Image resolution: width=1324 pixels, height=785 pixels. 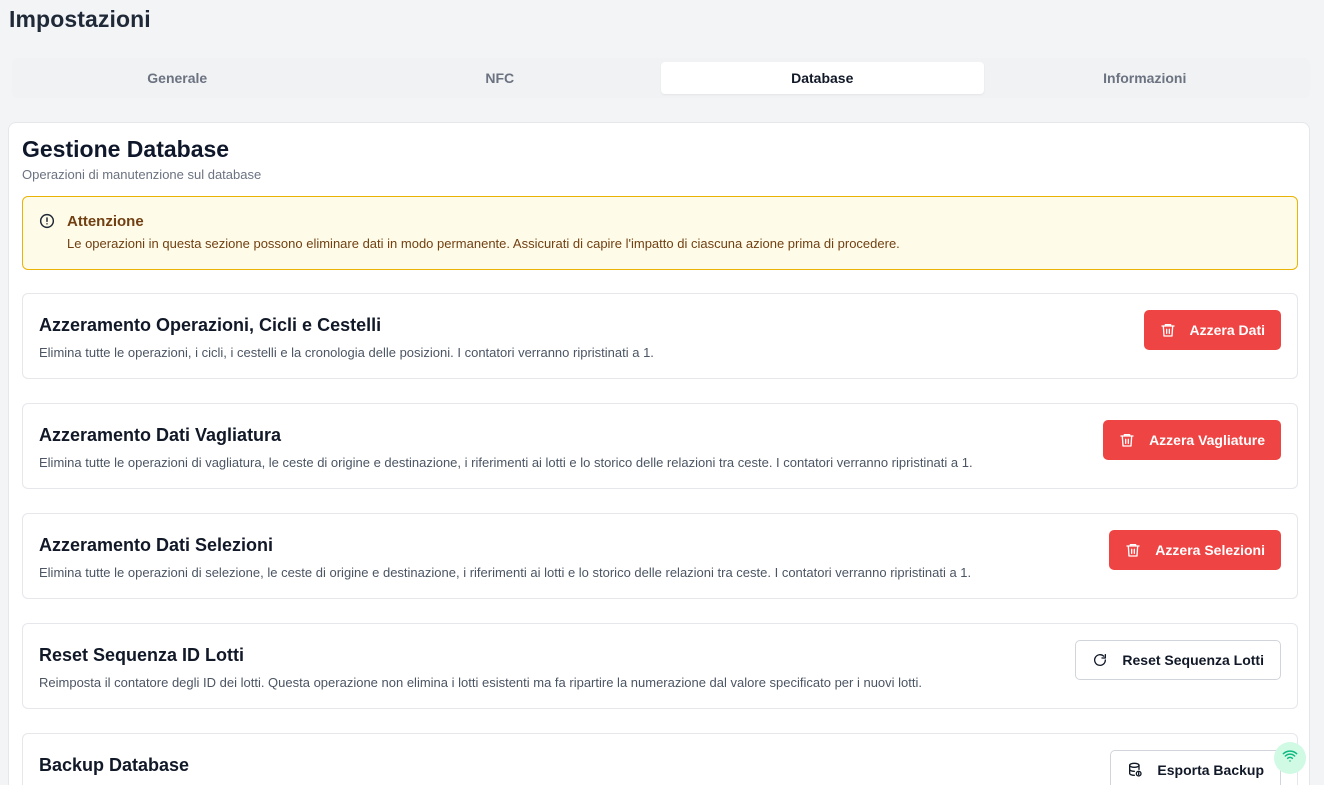 I want to click on section-title: Backup Database, so click(x=114, y=765).